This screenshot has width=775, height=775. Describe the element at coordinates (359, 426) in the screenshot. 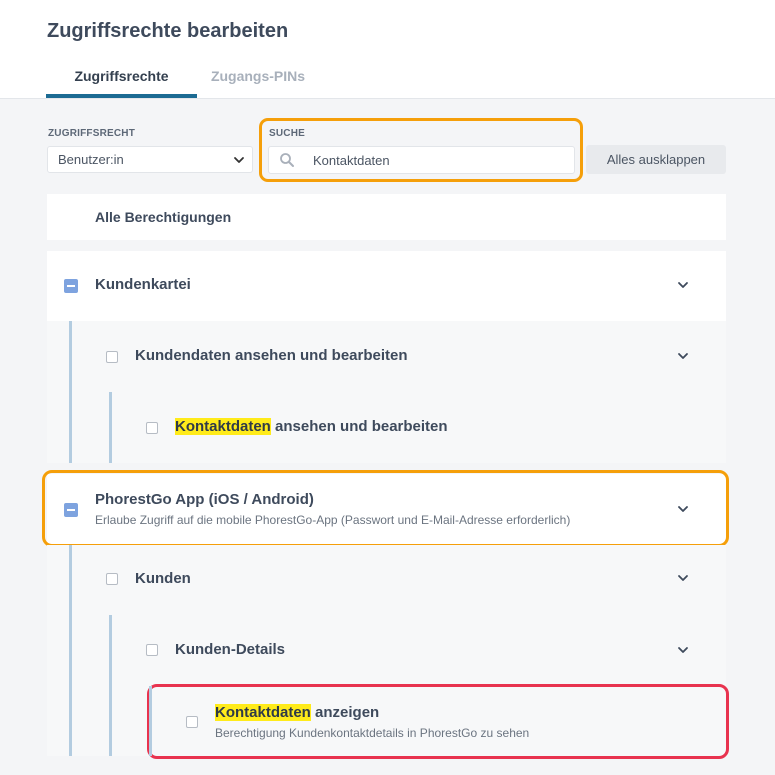

I see `leaf-label-rest: ansehen und bearbeiten` at that location.